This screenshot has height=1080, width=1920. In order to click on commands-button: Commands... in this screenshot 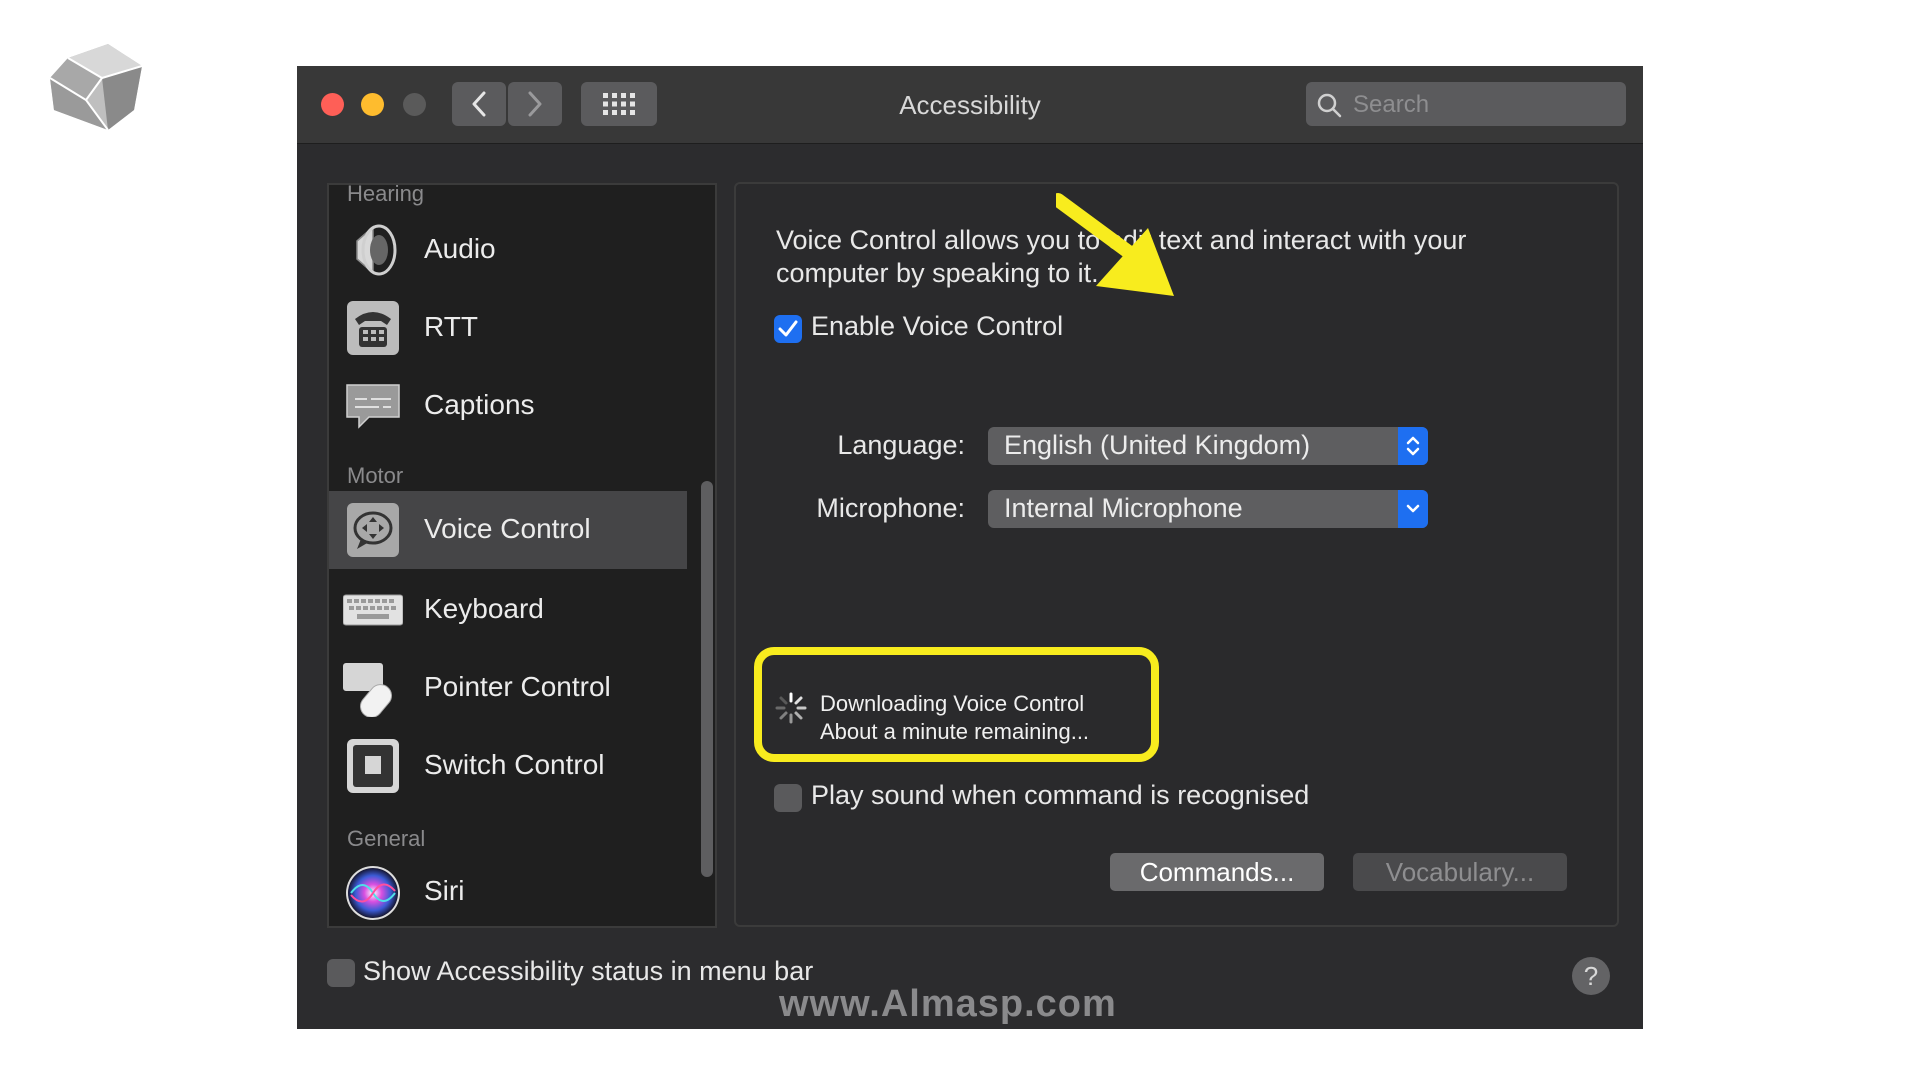, I will do `click(1217, 872)`.